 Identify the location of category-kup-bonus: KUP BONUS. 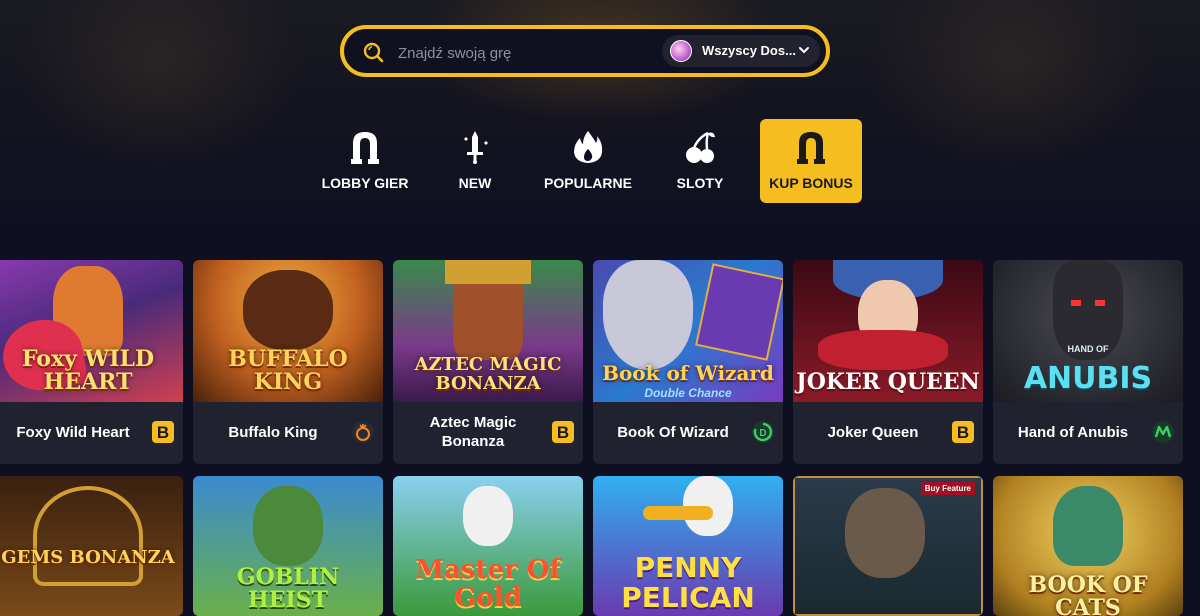
(811, 161).